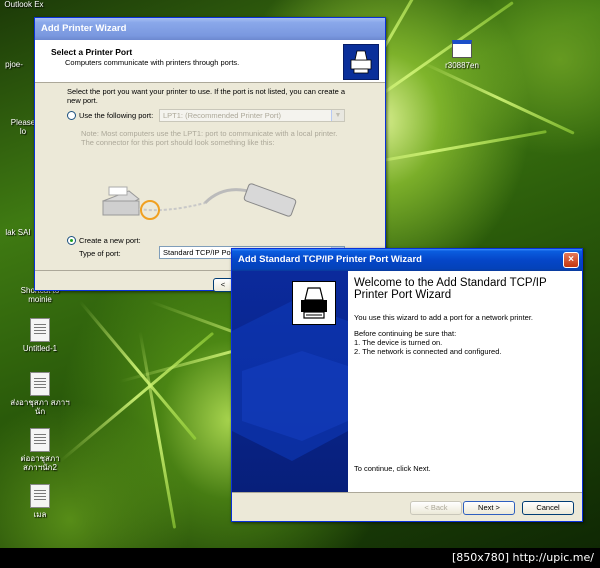  What do you see at coordinates (199, 201) in the screenshot?
I see `port-connector-illustration` at bounding box center [199, 201].